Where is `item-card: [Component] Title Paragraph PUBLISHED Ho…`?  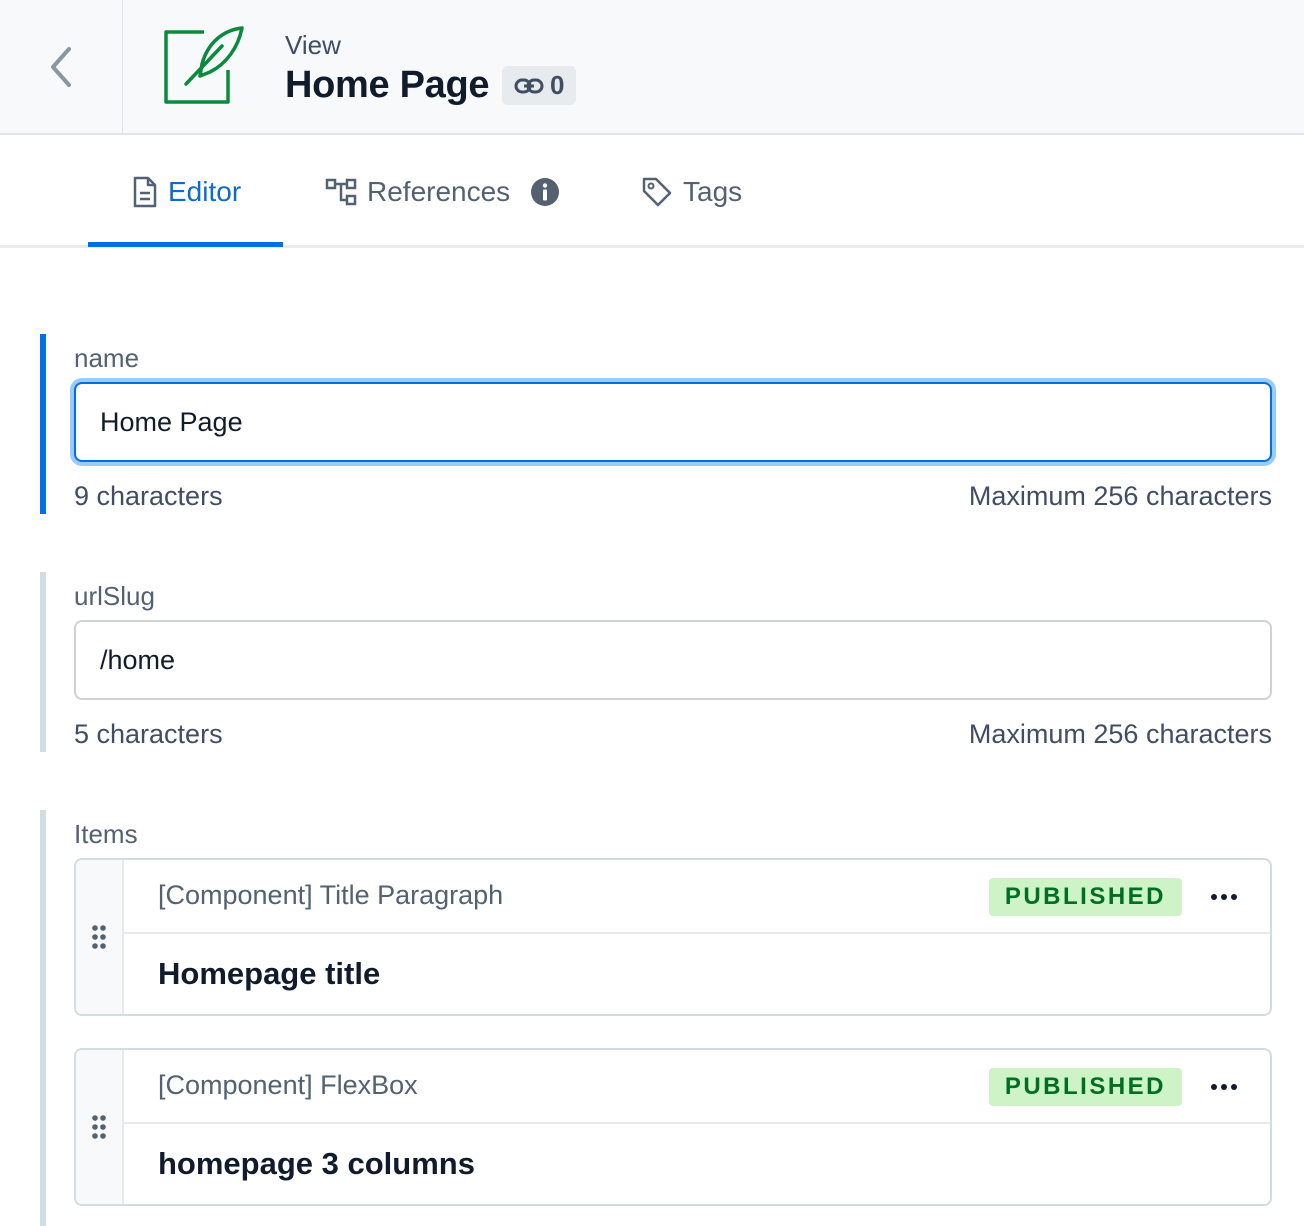
item-card: [Component] Title Paragraph PUBLISHED Ho… is located at coordinates (673, 937).